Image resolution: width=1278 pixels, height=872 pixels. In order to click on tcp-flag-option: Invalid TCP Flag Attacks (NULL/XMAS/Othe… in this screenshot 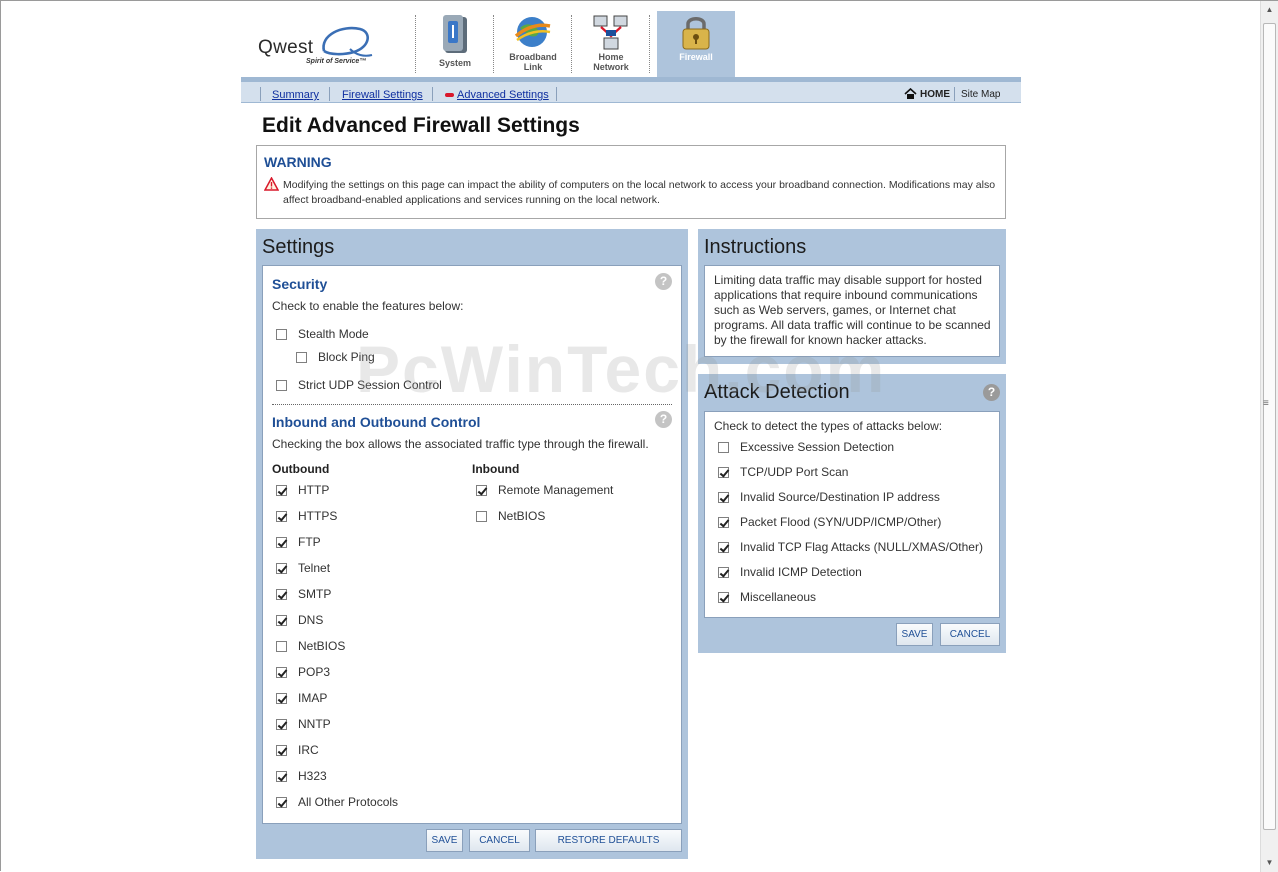, I will do `click(850, 547)`.